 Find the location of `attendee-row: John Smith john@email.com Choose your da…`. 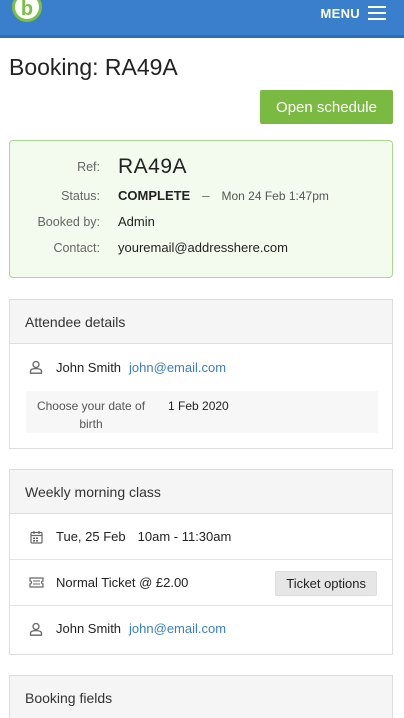

attendee-row: John Smith john@email.com Choose your da… is located at coordinates (201, 396).